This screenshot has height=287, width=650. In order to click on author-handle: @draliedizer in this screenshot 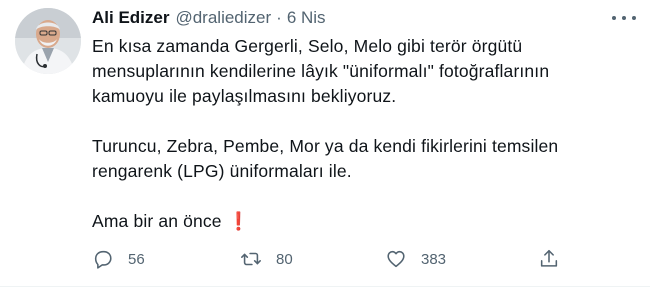, I will do `click(223, 18)`.